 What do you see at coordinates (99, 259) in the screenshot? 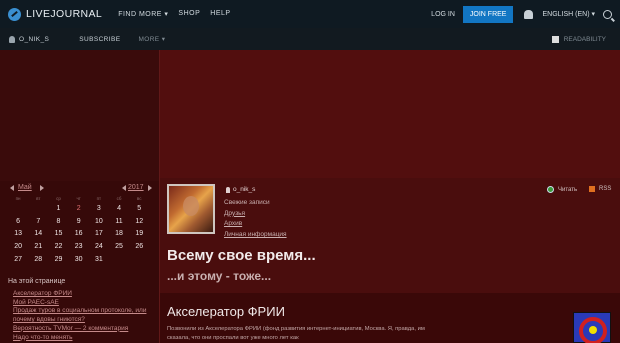
I see `calendar-day: 31` at bounding box center [99, 259].